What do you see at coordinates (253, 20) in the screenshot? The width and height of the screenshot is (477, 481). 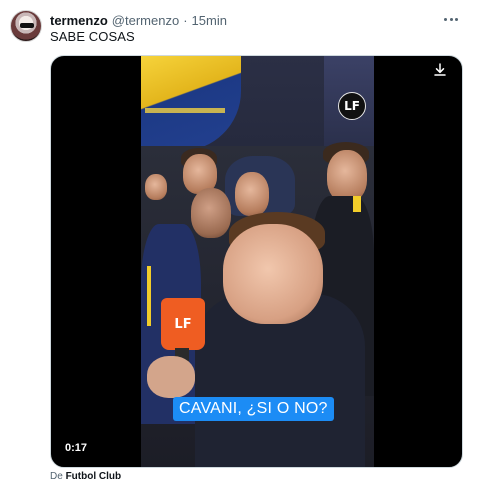 I see `tweet-header: termenzo @termenzo · 15min` at bounding box center [253, 20].